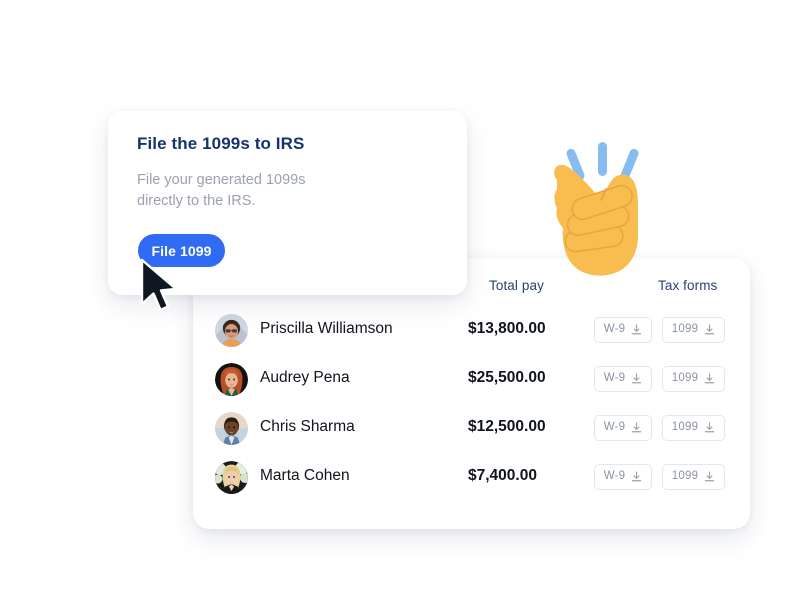 Image resolution: width=800 pixels, height=613 pixels. I want to click on person-name: Audrey Pena, so click(305, 377).